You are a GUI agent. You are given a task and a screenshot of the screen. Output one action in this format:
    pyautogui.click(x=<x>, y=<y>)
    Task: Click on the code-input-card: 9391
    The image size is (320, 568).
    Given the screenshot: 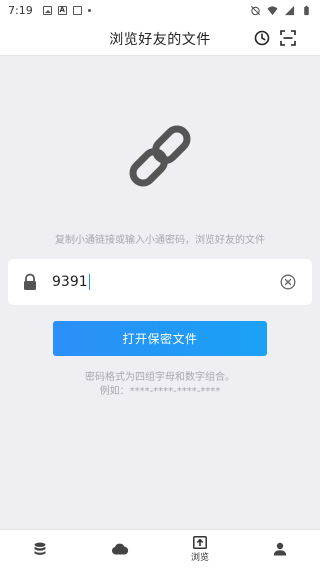 What is the action you would take?
    pyautogui.click(x=160, y=282)
    